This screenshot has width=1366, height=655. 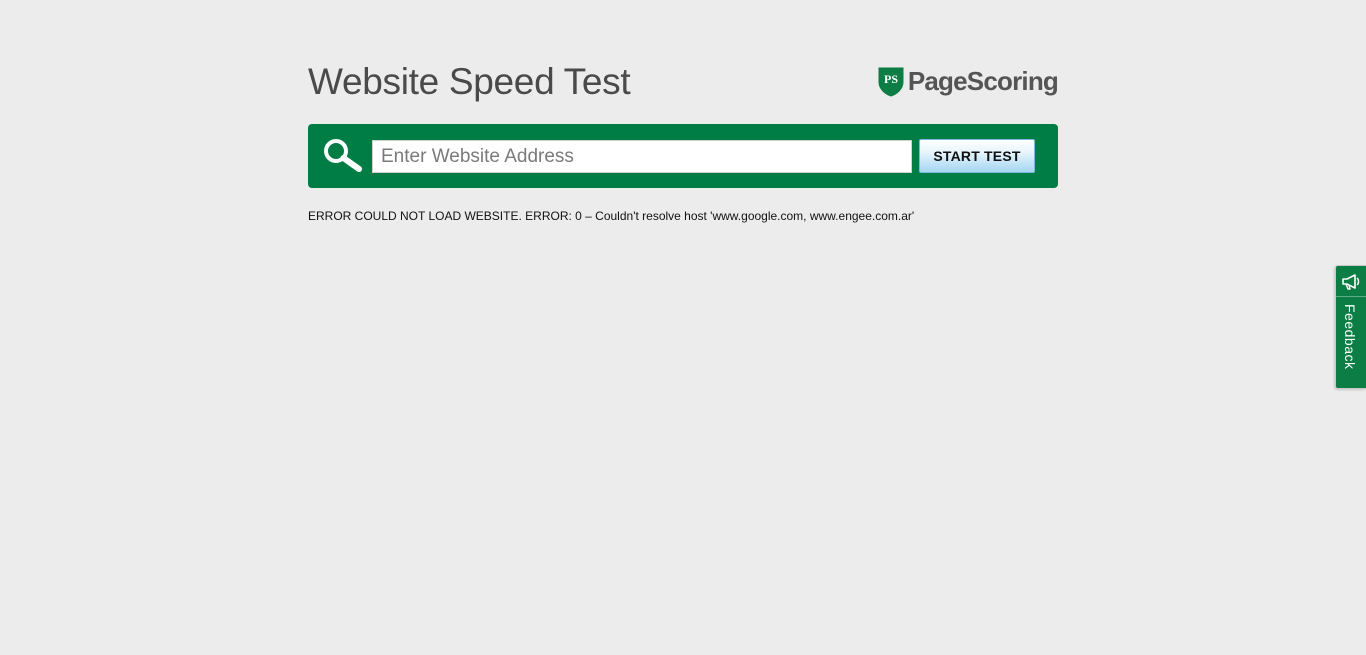 What do you see at coordinates (683, 62) in the screenshot?
I see `header: Website Speed Test PS PageScoring` at bounding box center [683, 62].